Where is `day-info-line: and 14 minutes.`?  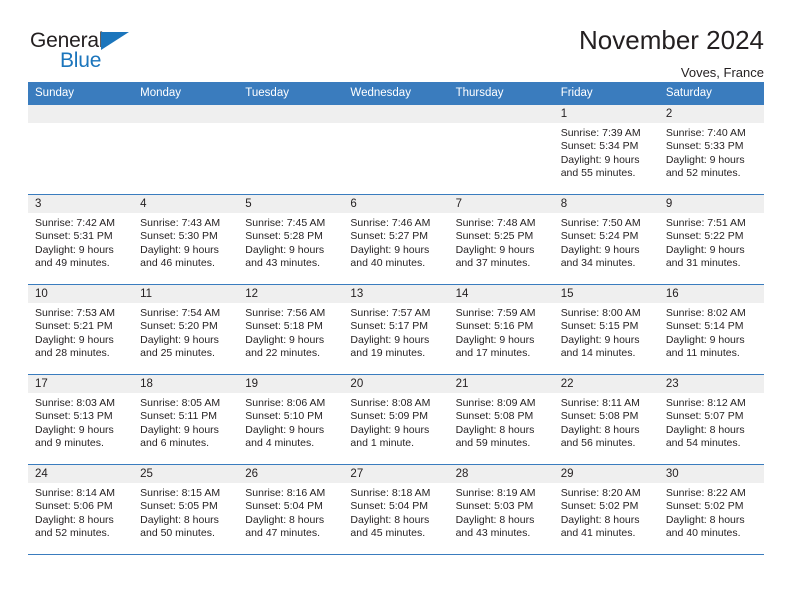
day-info-line: and 14 minutes. is located at coordinates (598, 353).